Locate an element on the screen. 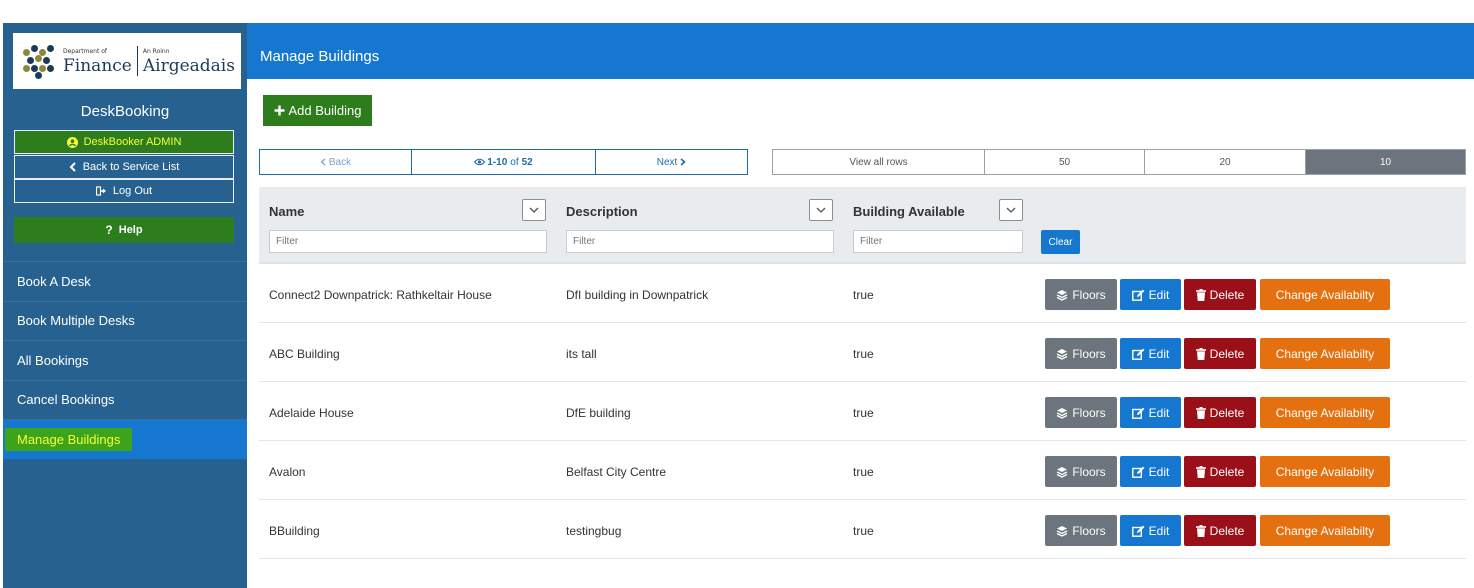 This screenshot has height=588, width=1474. filter-description-input is located at coordinates (700, 241).